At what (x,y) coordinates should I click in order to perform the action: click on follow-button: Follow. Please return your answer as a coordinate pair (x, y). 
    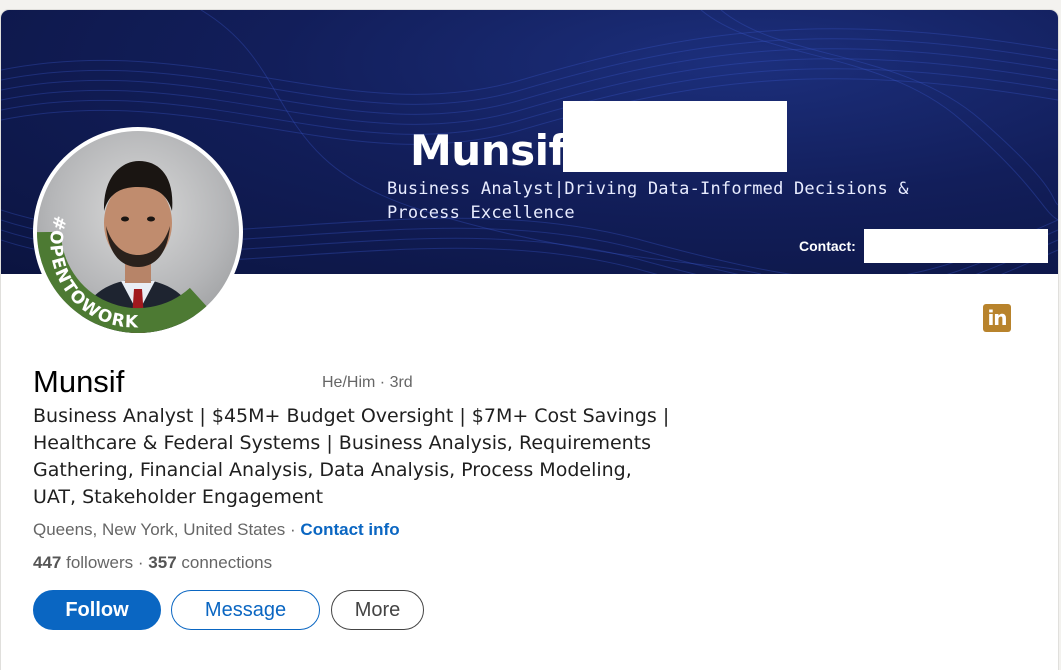
    Looking at the image, I should click on (97, 610).